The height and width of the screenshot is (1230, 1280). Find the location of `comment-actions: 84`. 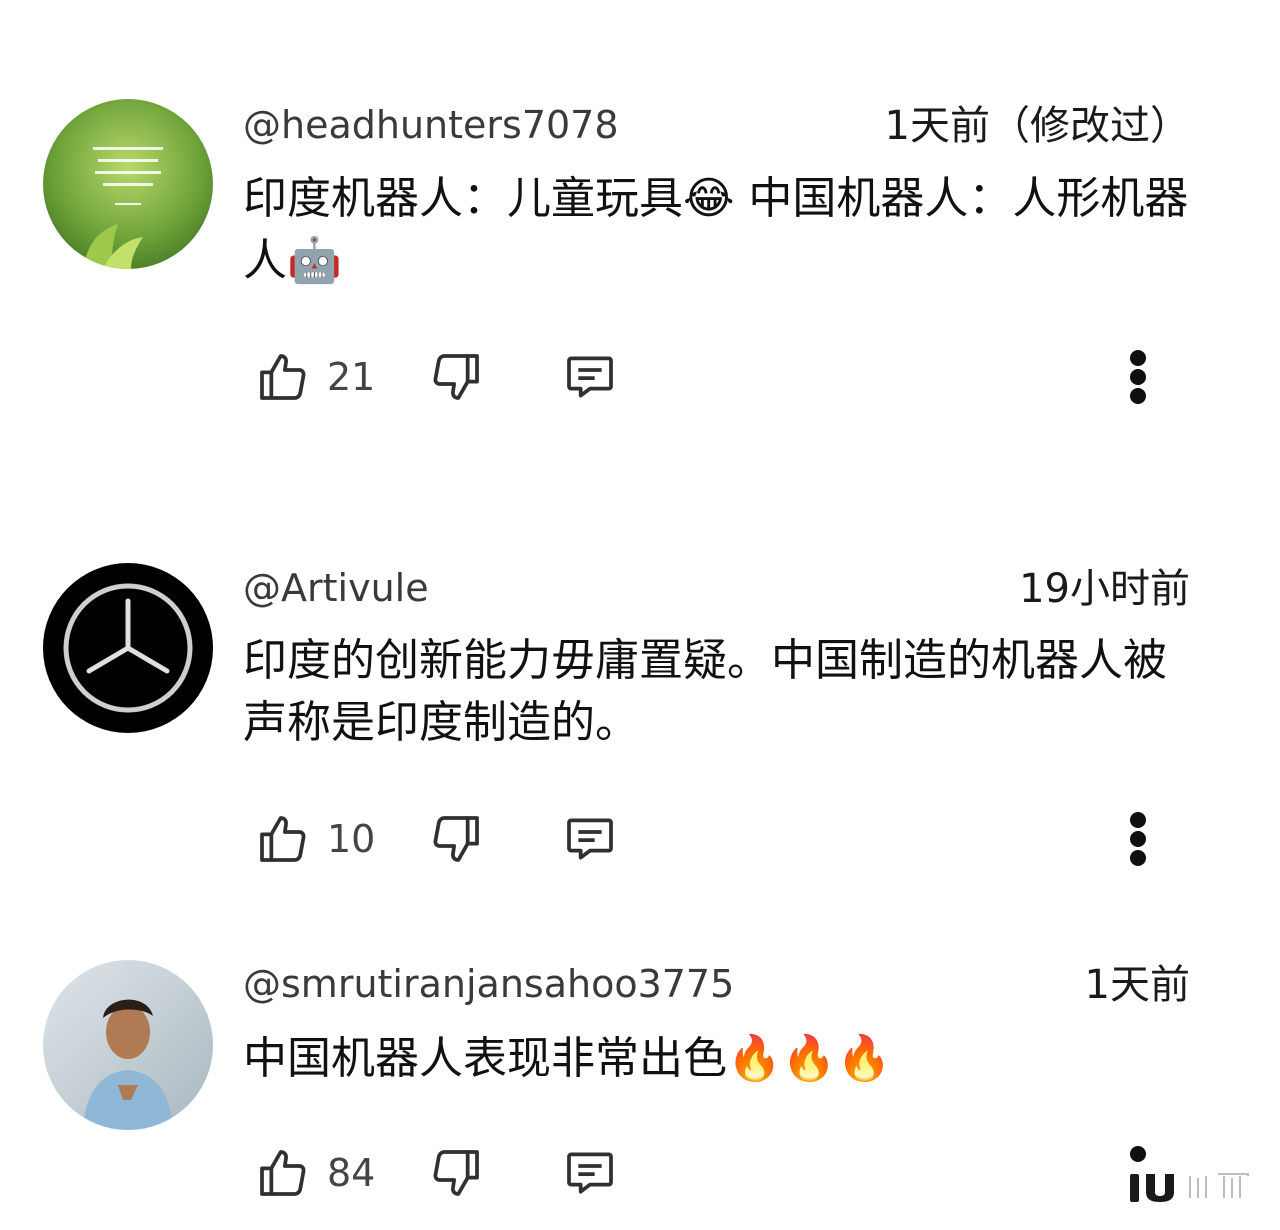

comment-actions: 84 is located at coordinates (640, 1173).